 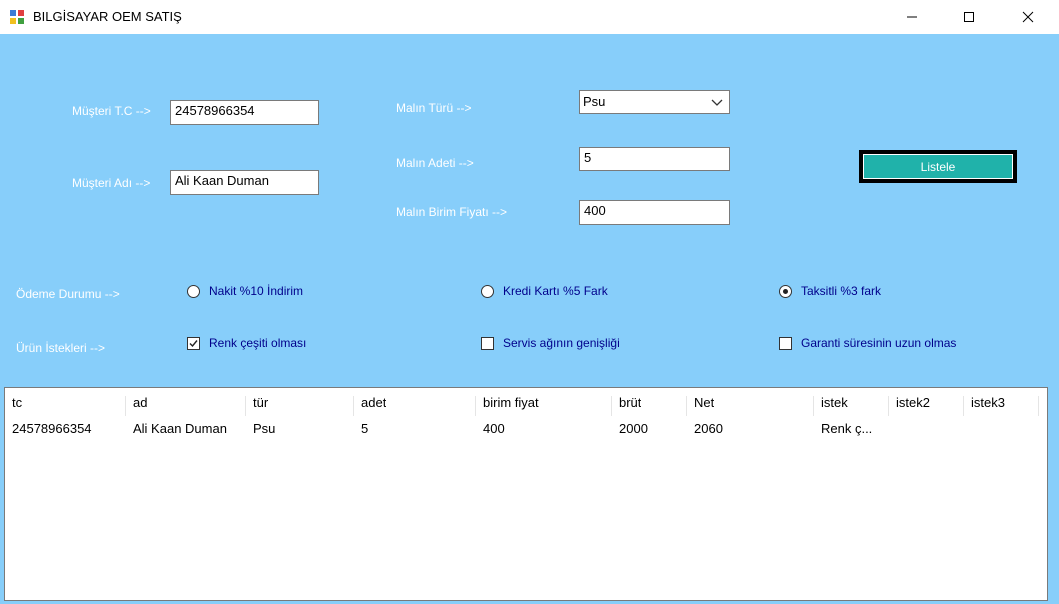 I want to click on maximize-button, so click(x=969, y=17).